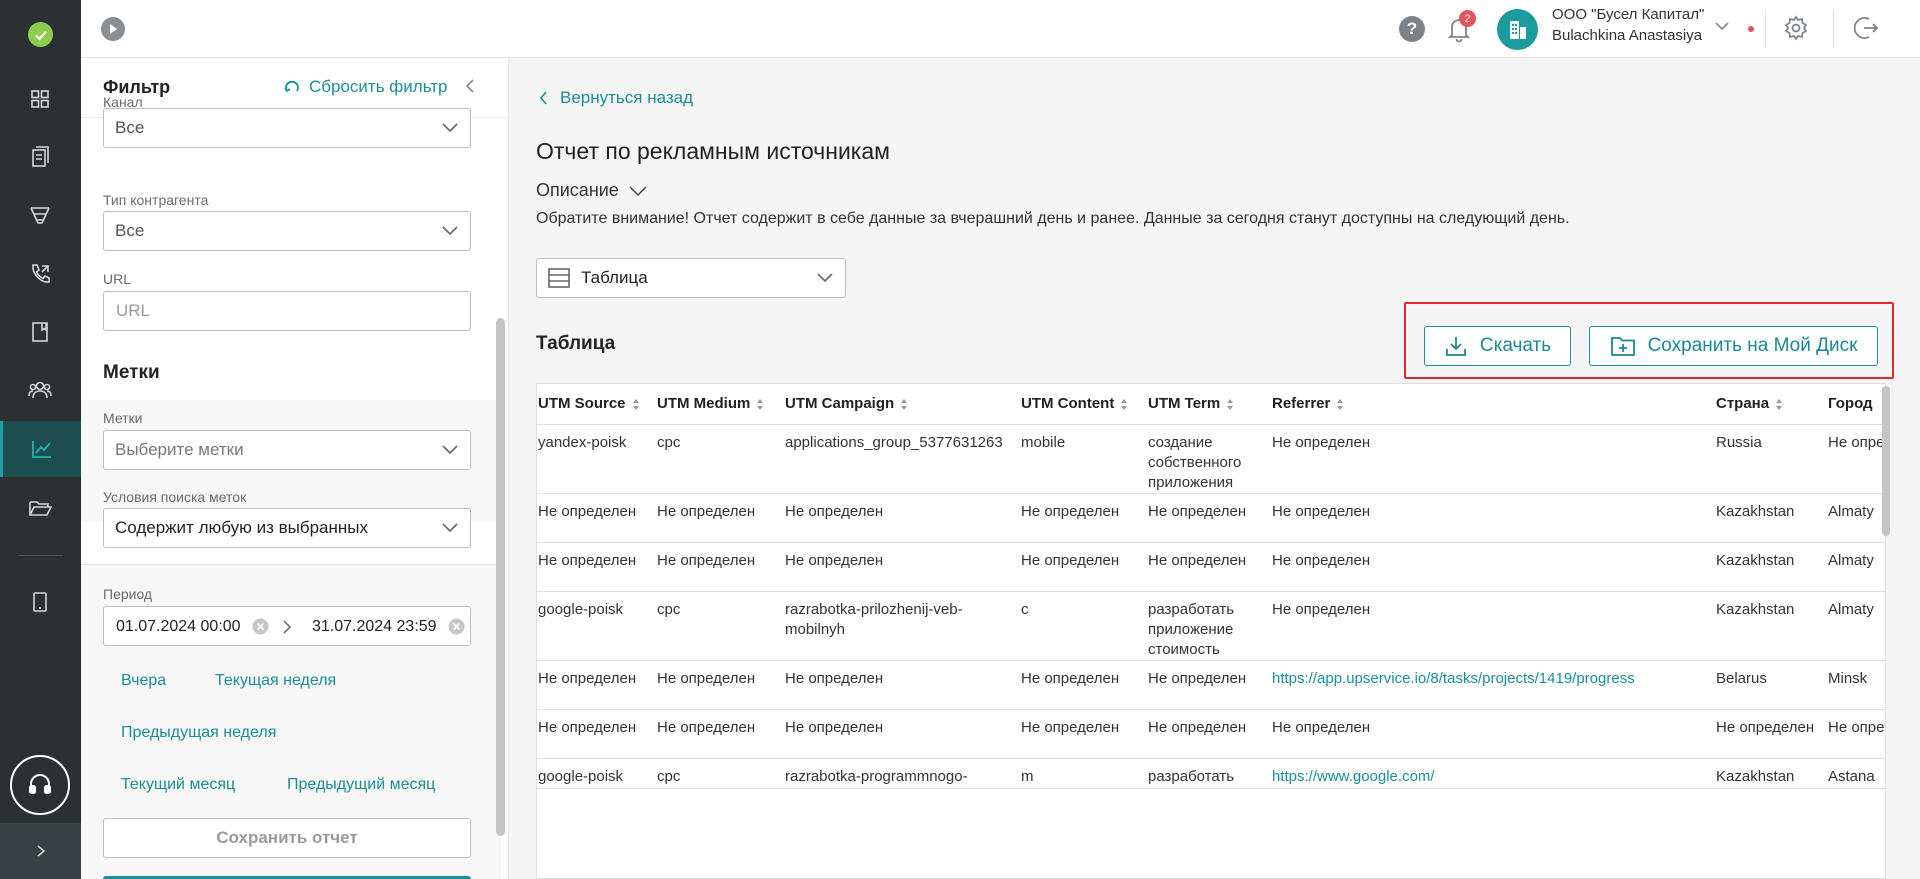 This screenshot has width=1920, height=879. Describe the element at coordinates (287, 311) in the screenshot. I see `url-input: URL` at that location.